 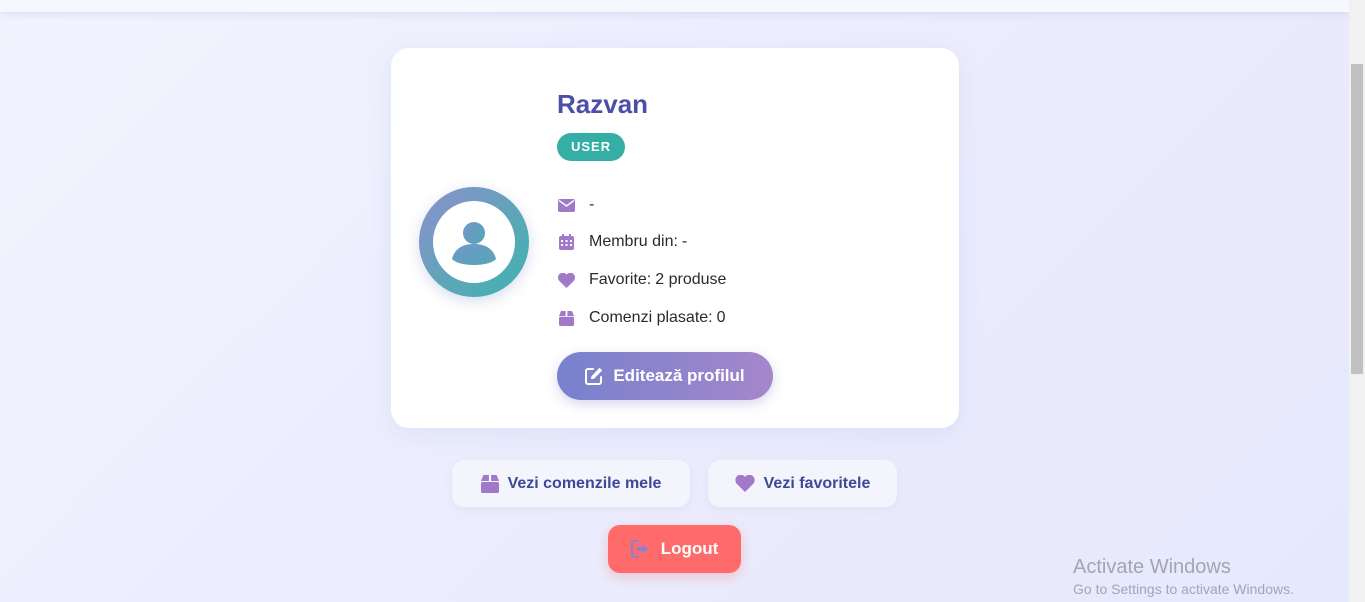 What do you see at coordinates (566, 205) in the screenshot?
I see `envelope-icon` at bounding box center [566, 205].